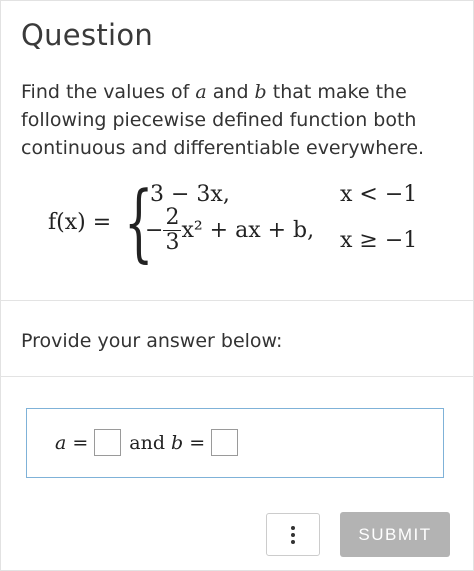  What do you see at coordinates (225, 442) in the screenshot?
I see `b-input` at bounding box center [225, 442].